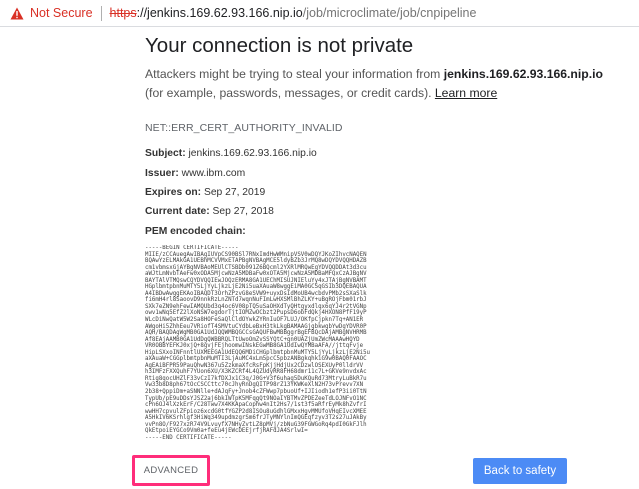 This screenshot has width=639, height=489. What do you see at coordinates (389, 13) in the screenshot?
I see `url-path: /job/microclimate/job/cnpipeline` at bounding box center [389, 13].